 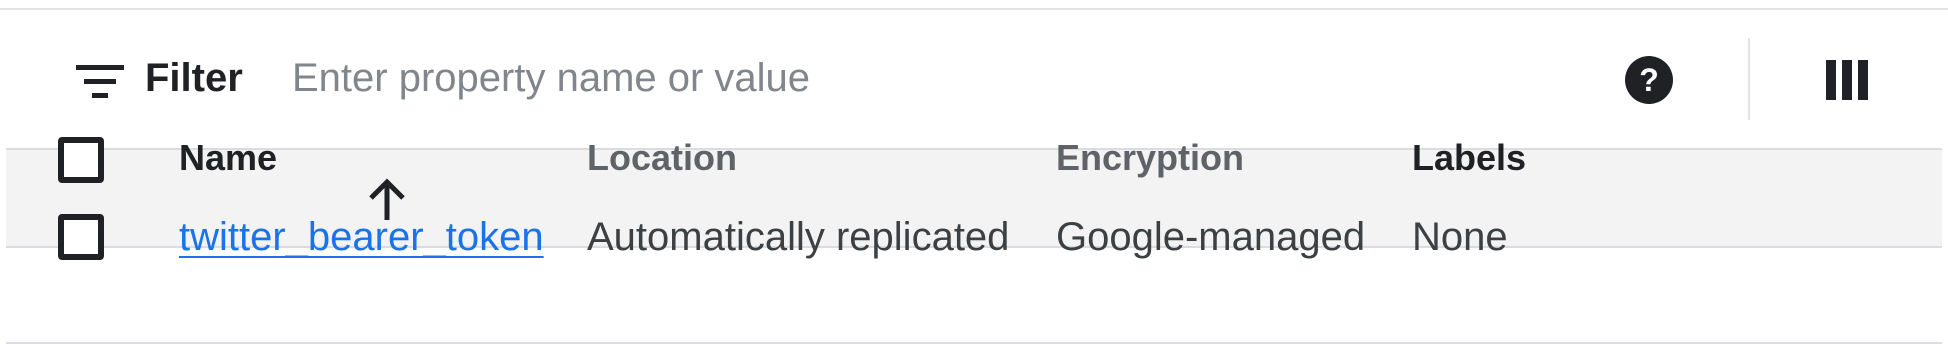 I want to click on column-header-encryption: Encryption, so click(x=1150, y=158).